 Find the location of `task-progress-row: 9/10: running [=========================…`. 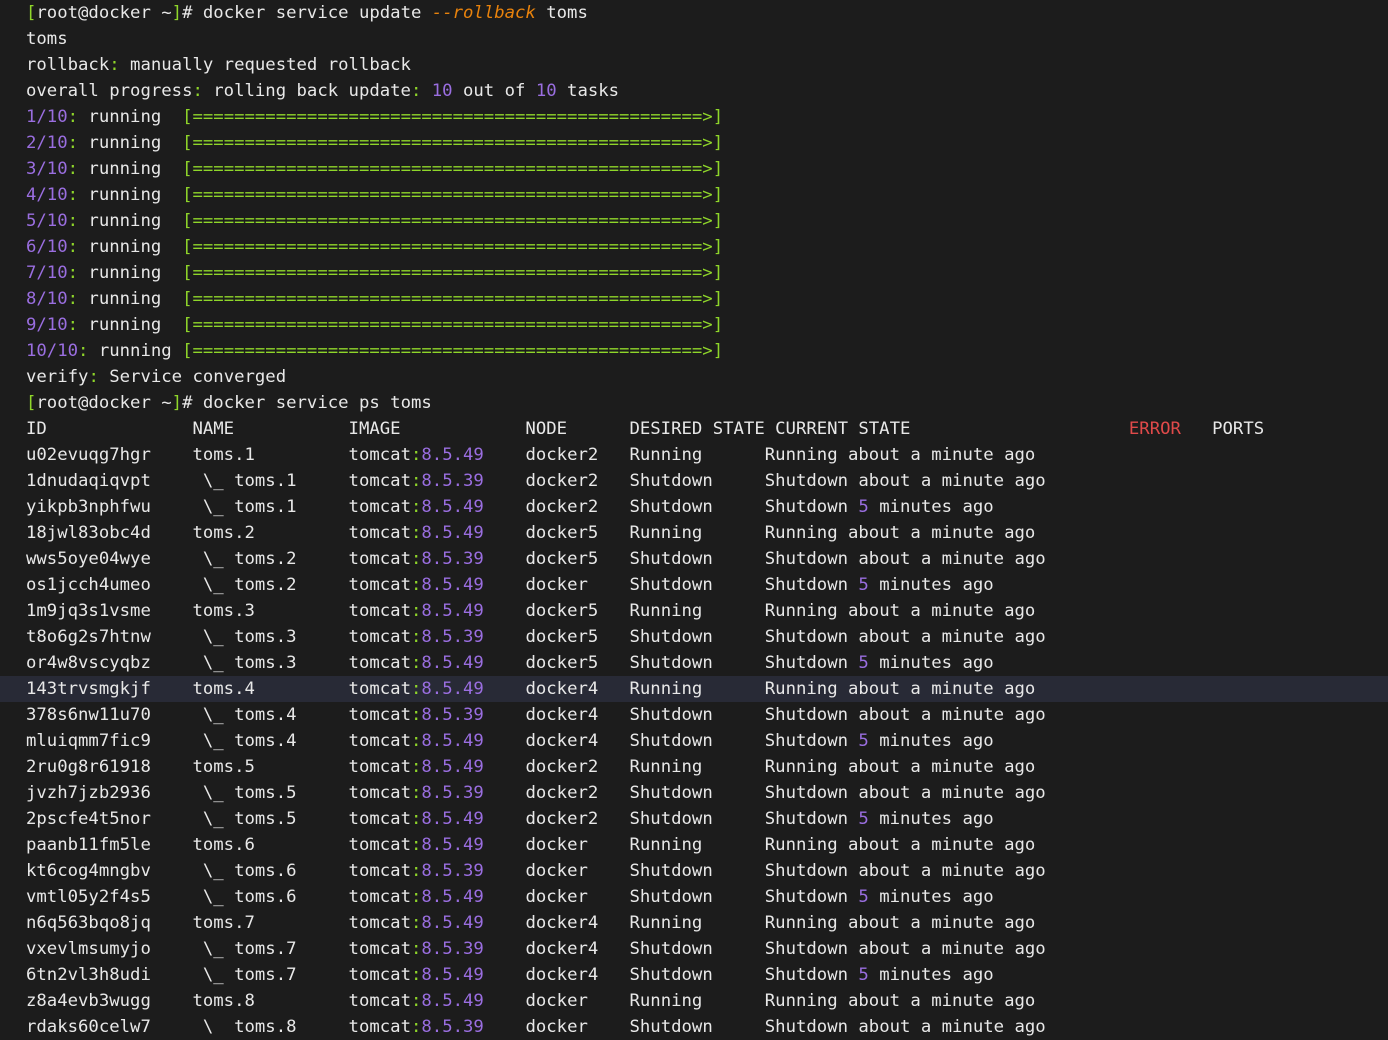

task-progress-row: 9/10: running [=========================… is located at coordinates (694, 325).